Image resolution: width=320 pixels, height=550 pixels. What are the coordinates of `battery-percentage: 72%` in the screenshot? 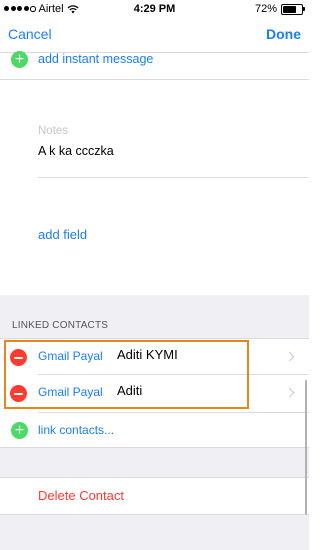 It's located at (265, 9).